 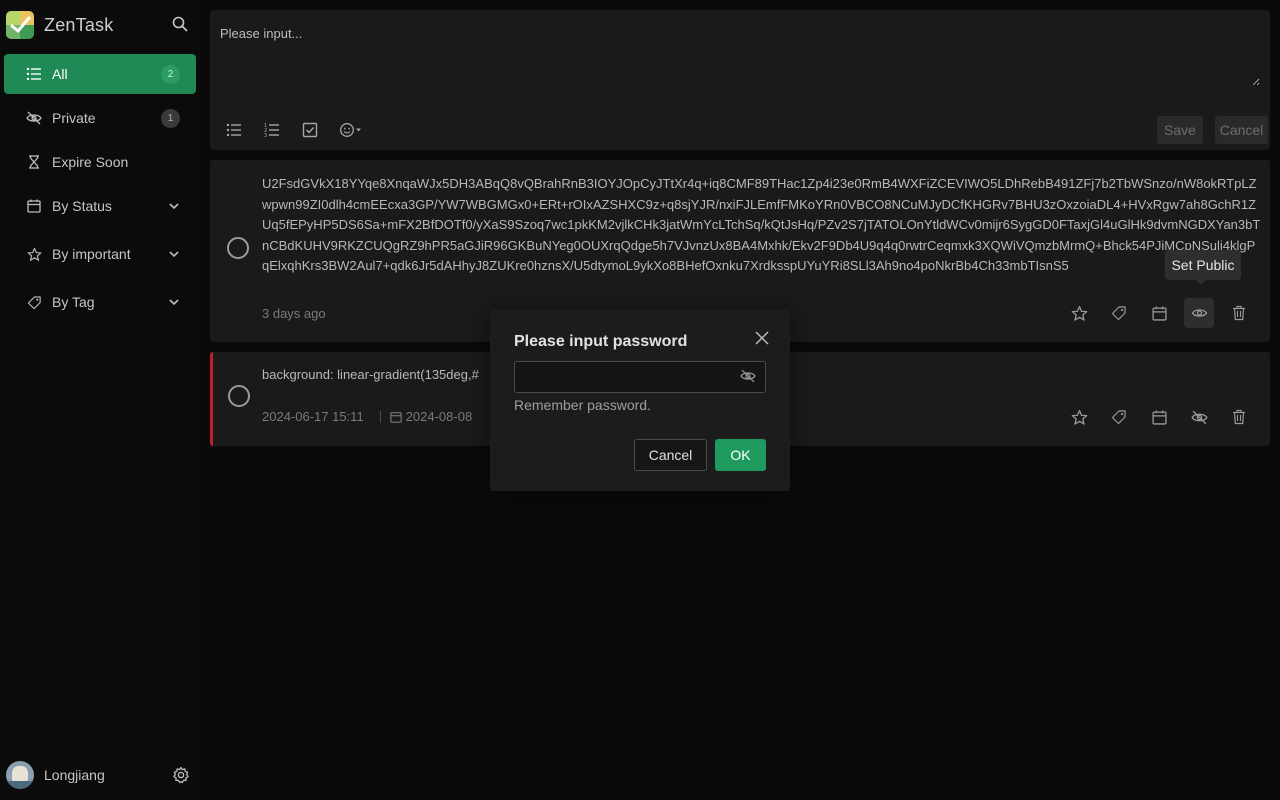 What do you see at coordinates (170, 74) in the screenshot?
I see `count-badge: 2` at bounding box center [170, 74].